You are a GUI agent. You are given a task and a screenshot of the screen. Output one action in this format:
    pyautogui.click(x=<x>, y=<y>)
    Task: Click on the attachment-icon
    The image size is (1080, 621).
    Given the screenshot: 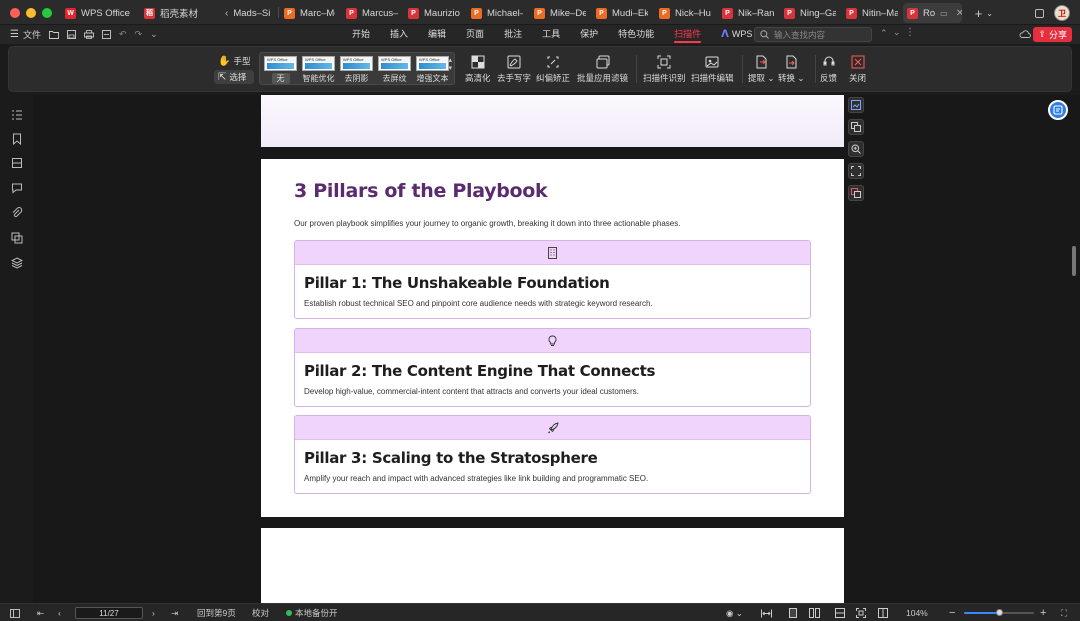 What is the action you would take?
    pyautogui.click(x=17, y=213)
    